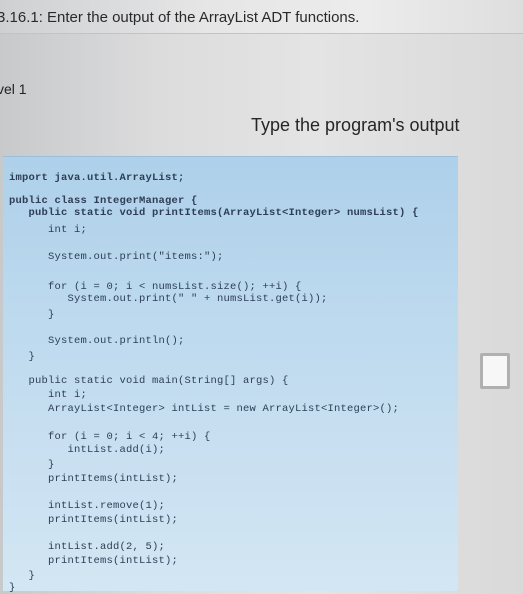 This screenshot has height=594, width=523. What do you see at coordinates (495, 371) in the screenshot?
I see `output-answer-box` at bounding box center [495, 371].